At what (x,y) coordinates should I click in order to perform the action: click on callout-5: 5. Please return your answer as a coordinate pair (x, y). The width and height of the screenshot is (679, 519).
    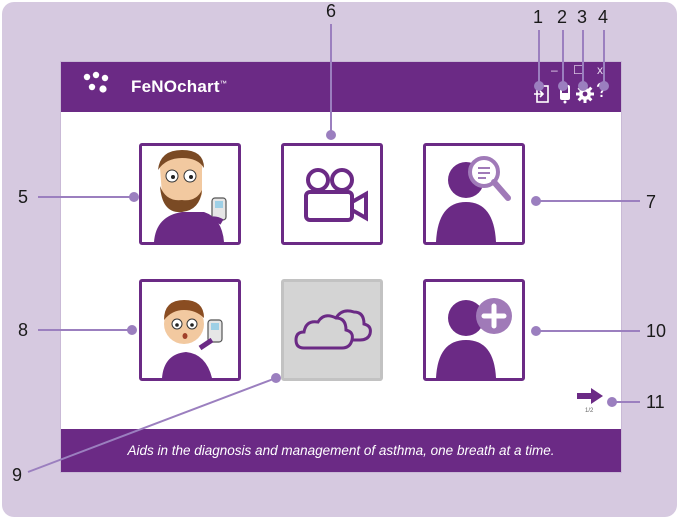
    Looking at the image, I should click on (23, 197).